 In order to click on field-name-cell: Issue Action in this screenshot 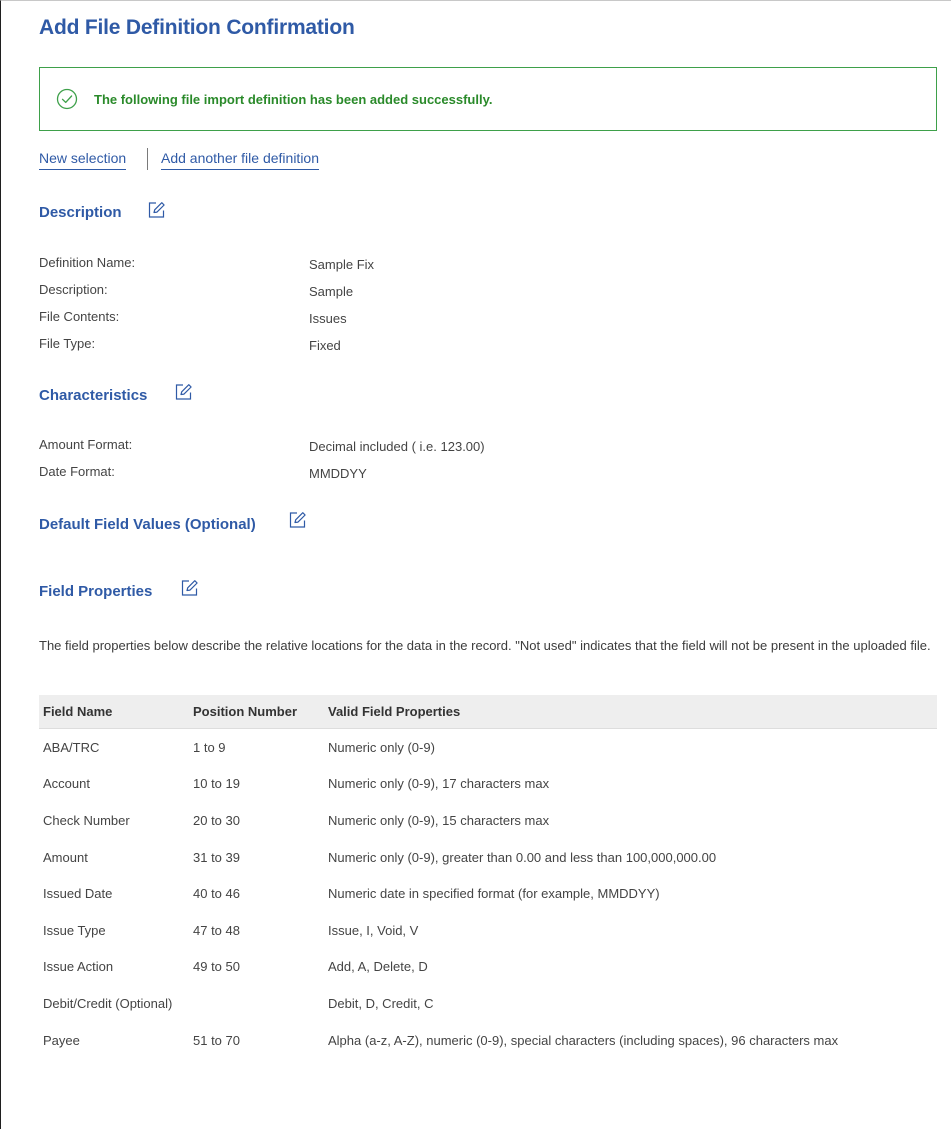, I will do `click(78, 967)`.